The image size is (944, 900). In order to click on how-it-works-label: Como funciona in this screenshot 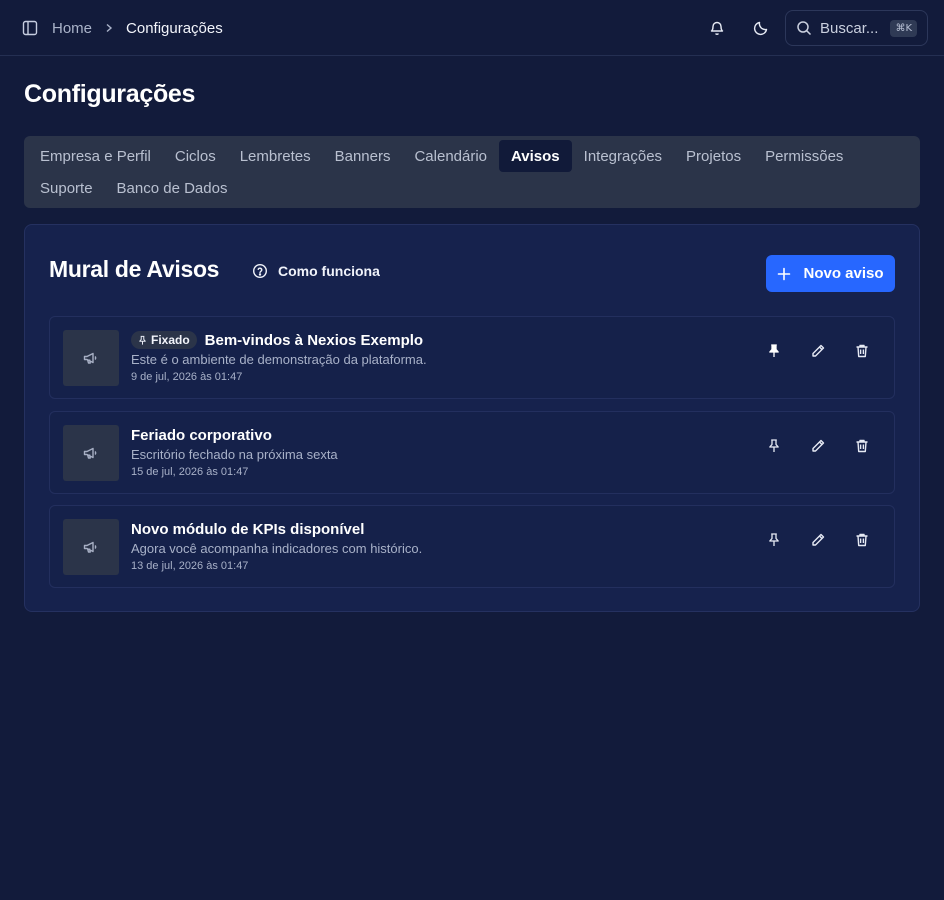, I will do `click(329, 271)`.